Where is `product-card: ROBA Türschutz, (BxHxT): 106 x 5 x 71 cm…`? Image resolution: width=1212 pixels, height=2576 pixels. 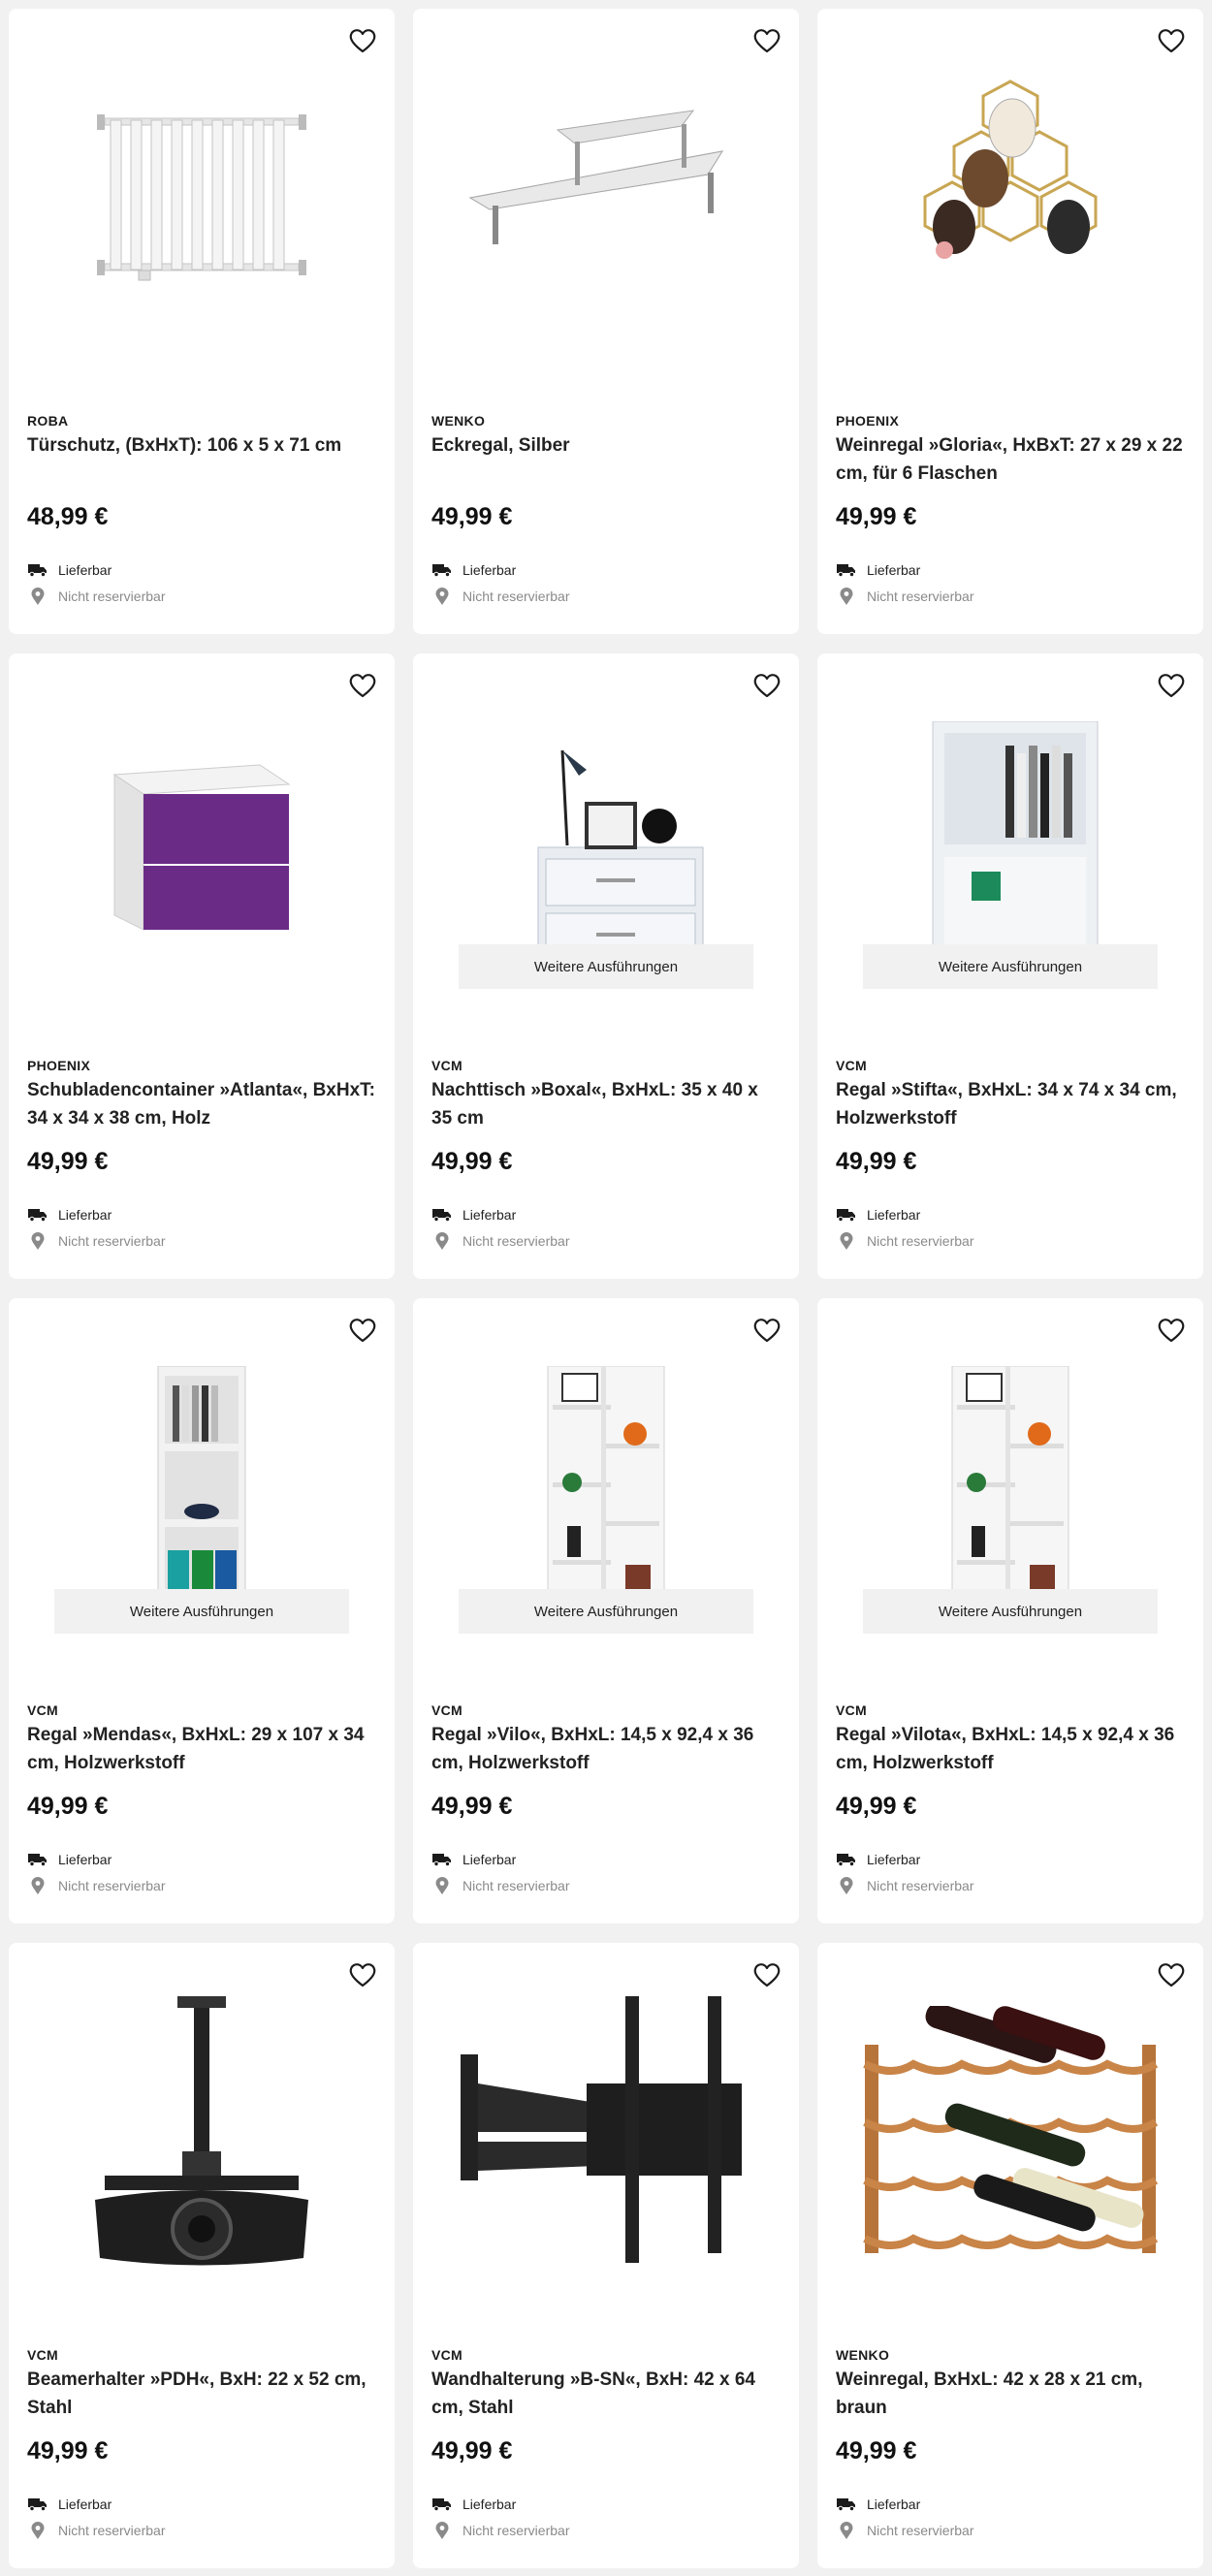 product-card: ROBA Türschutz, (BxHxT): 106 x 5 x 71 cm… is located at coordinates (202, 321).